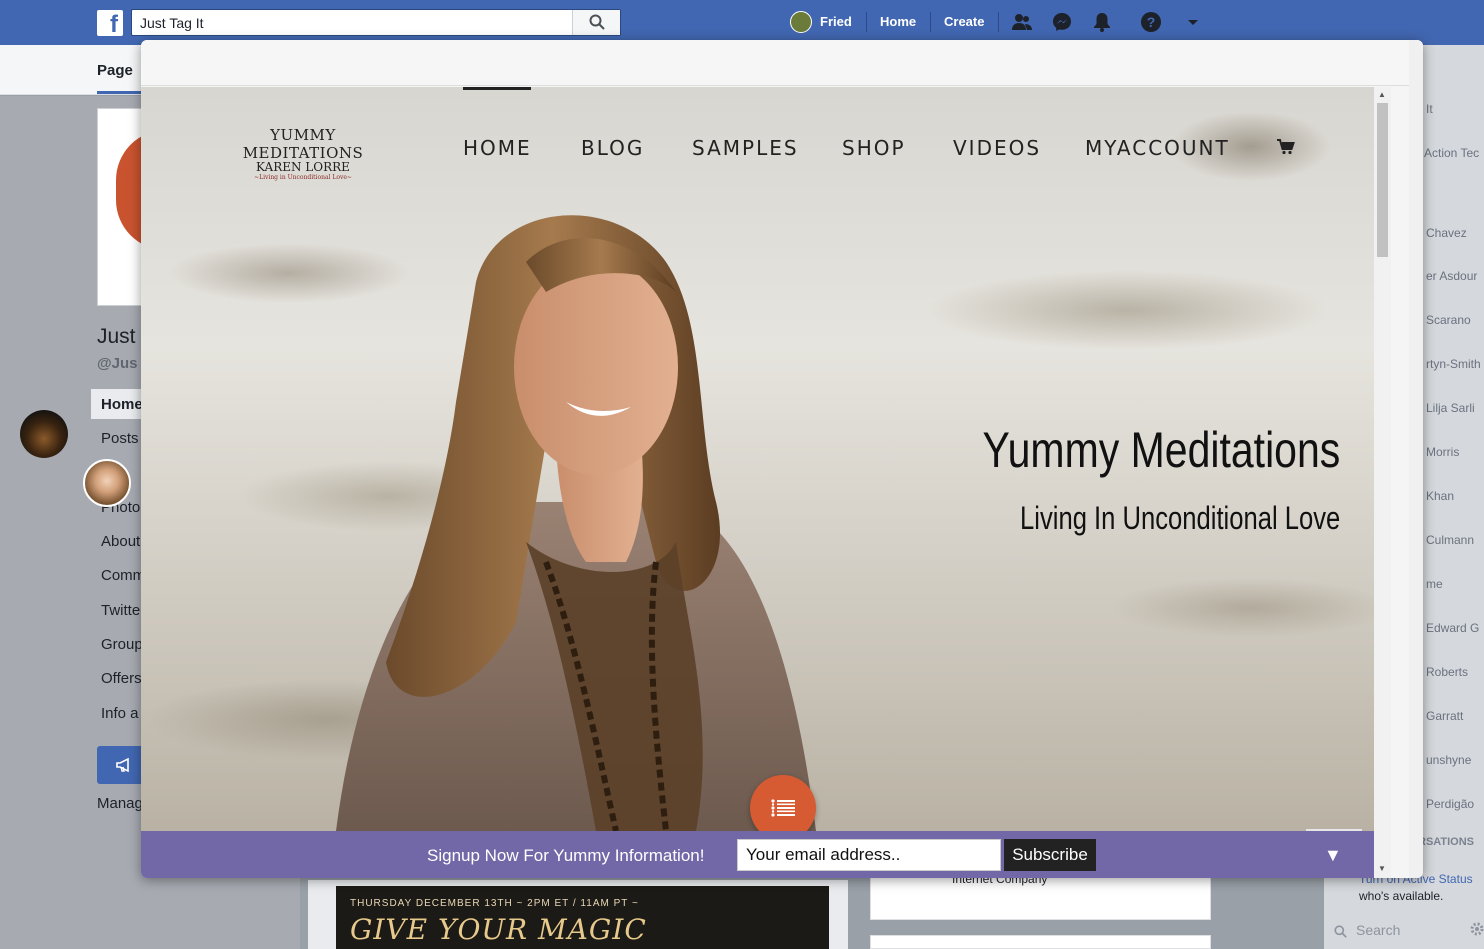 The image size is (1484, 949). What do you see at coordinates (874, 148) in the screenshot?
I see `nav-shop: SHOP` at bounding box center [874, 148].